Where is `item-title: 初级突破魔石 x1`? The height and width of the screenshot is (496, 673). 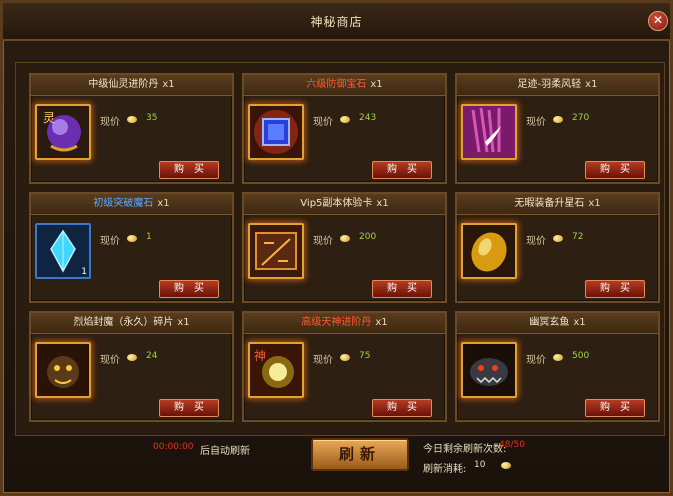
item-title: 初级突破魔石 x1 is located at coordinates (131, 204).